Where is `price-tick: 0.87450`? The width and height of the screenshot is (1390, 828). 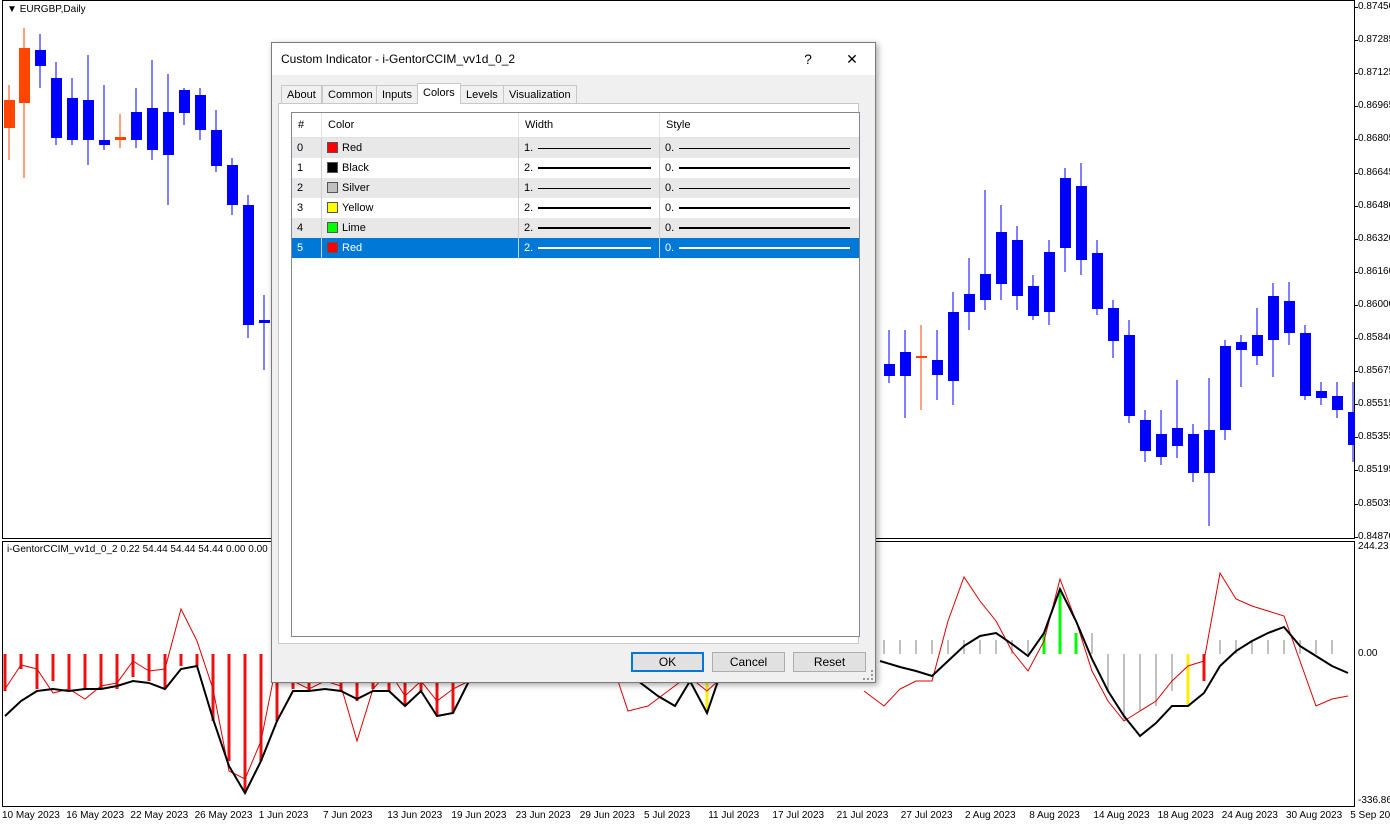
price-tick: 0.87450 is located at coordinates (1374, 6).